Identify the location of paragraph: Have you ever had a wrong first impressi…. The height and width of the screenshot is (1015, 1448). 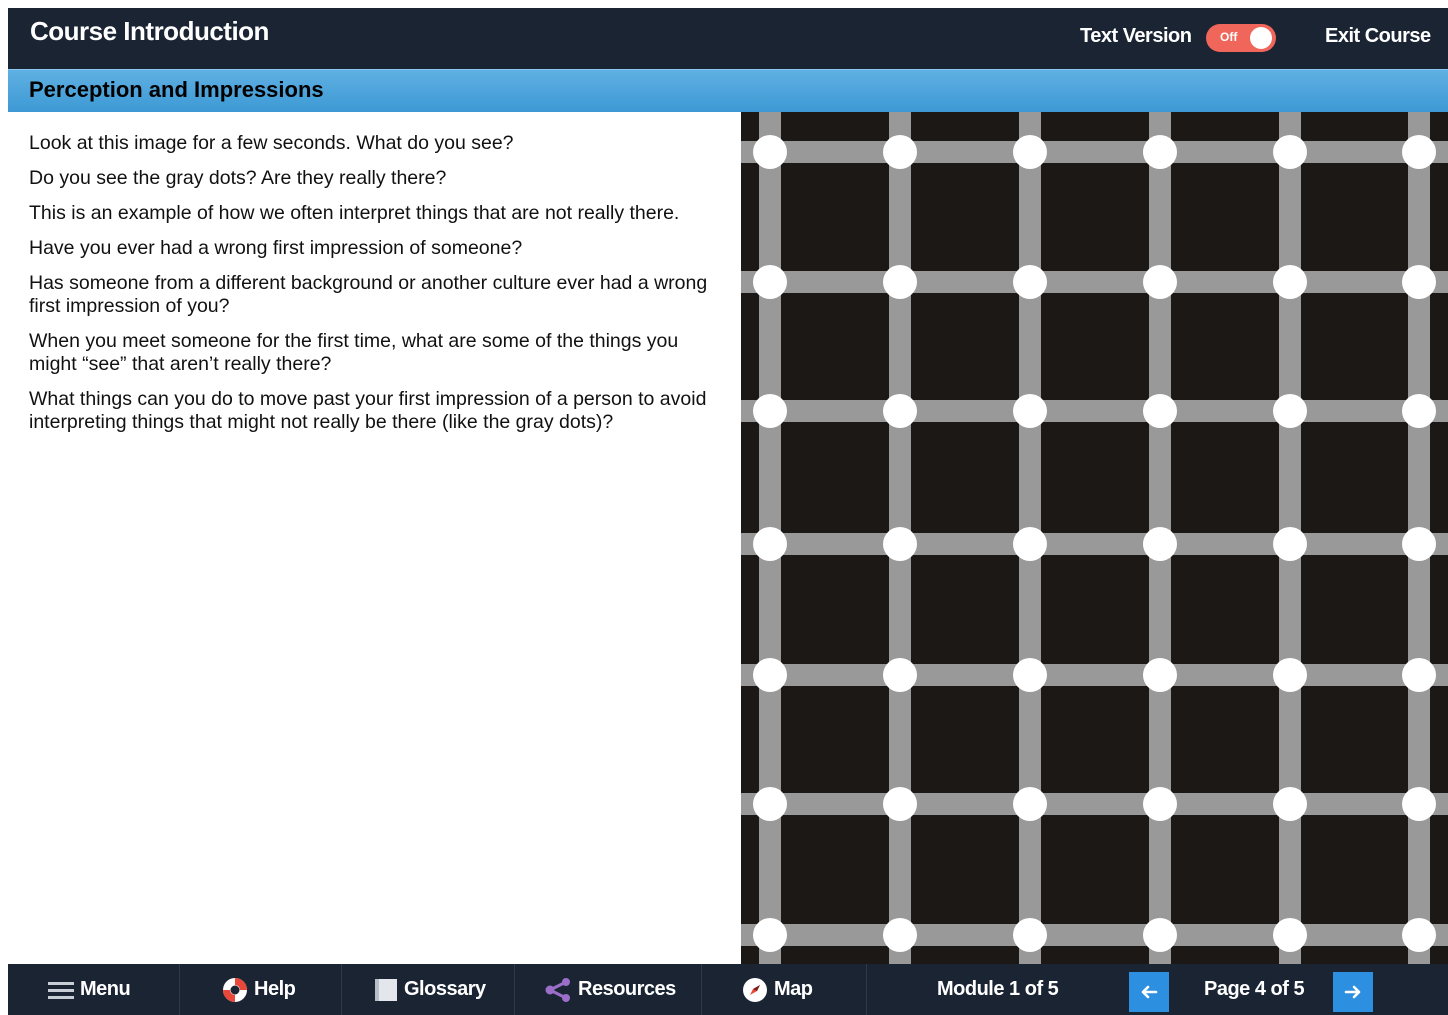
(276, 248).